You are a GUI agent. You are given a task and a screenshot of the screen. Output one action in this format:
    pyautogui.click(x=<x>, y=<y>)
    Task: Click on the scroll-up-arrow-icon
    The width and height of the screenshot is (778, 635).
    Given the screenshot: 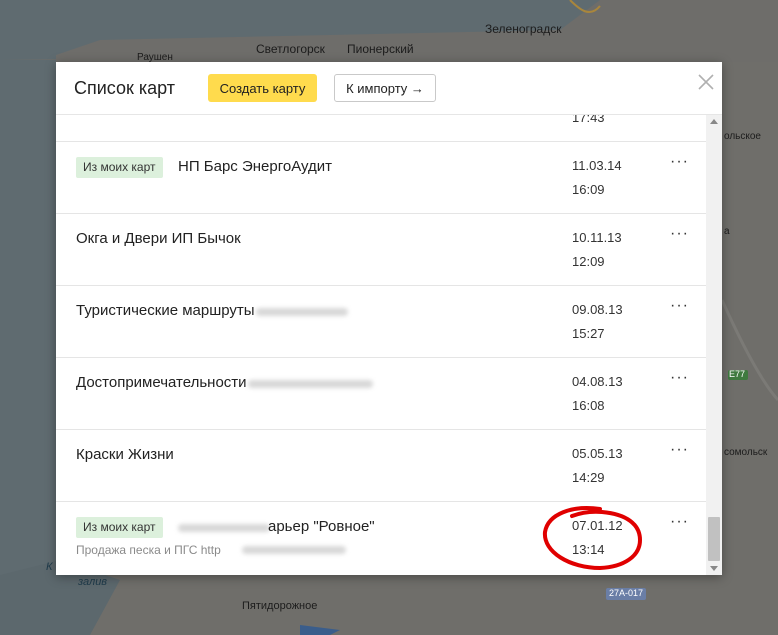 What is the action you would take?
    pyautogui.click(x=714, y=121)
    